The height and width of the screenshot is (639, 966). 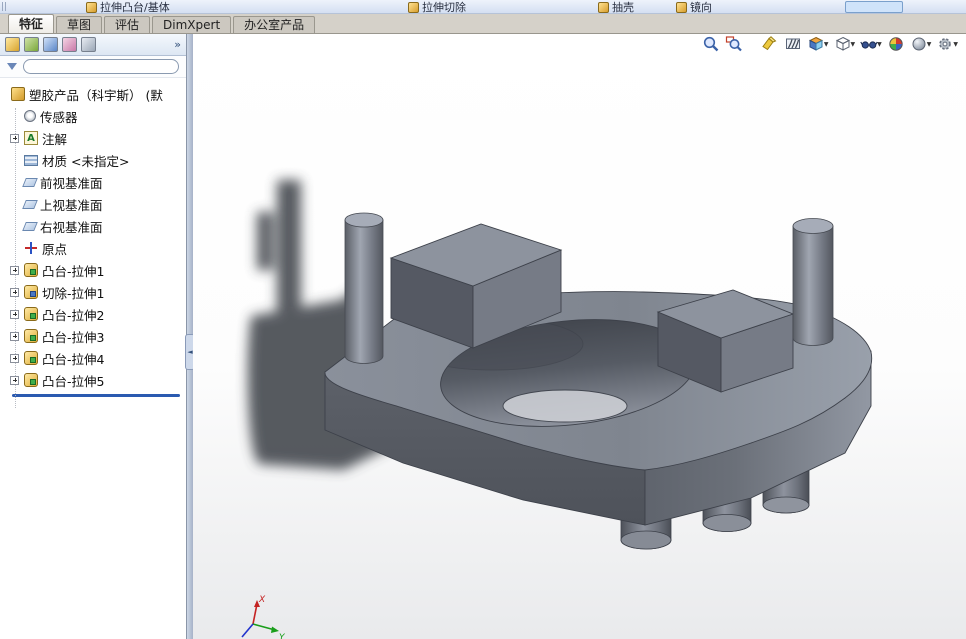 What do you see at coordinates (98, 336) in the screenshot?
I see `tree-item-boss-extrude3: 凸台-拉伸3` at bounding box center [98, 336].